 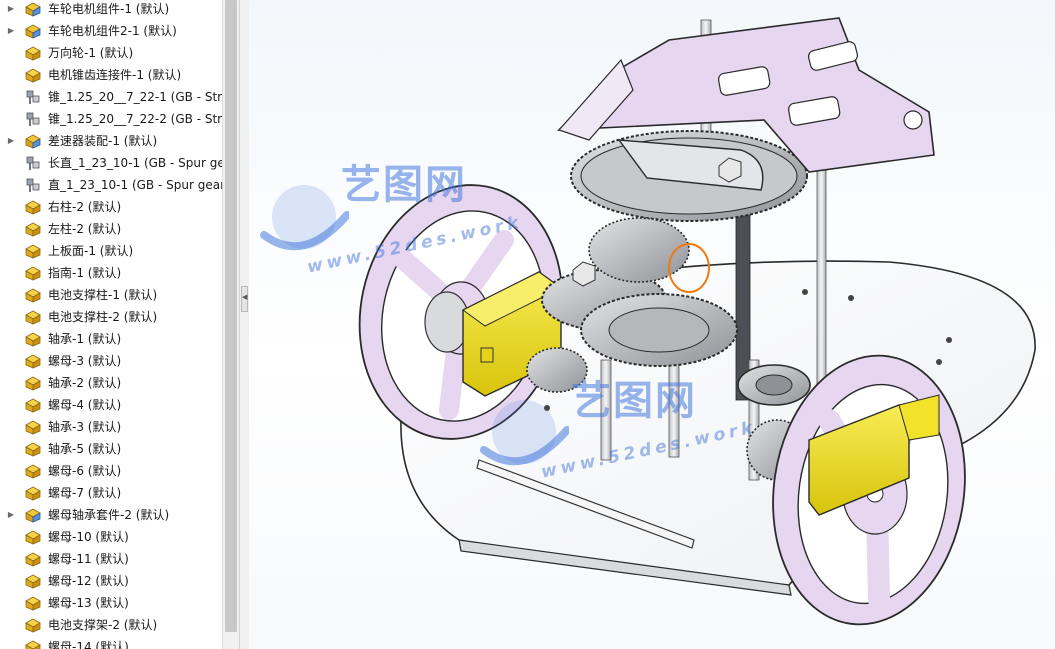 I want to click on tree-item-label: 上板面-1 (默认), so click(x=91, y=251).